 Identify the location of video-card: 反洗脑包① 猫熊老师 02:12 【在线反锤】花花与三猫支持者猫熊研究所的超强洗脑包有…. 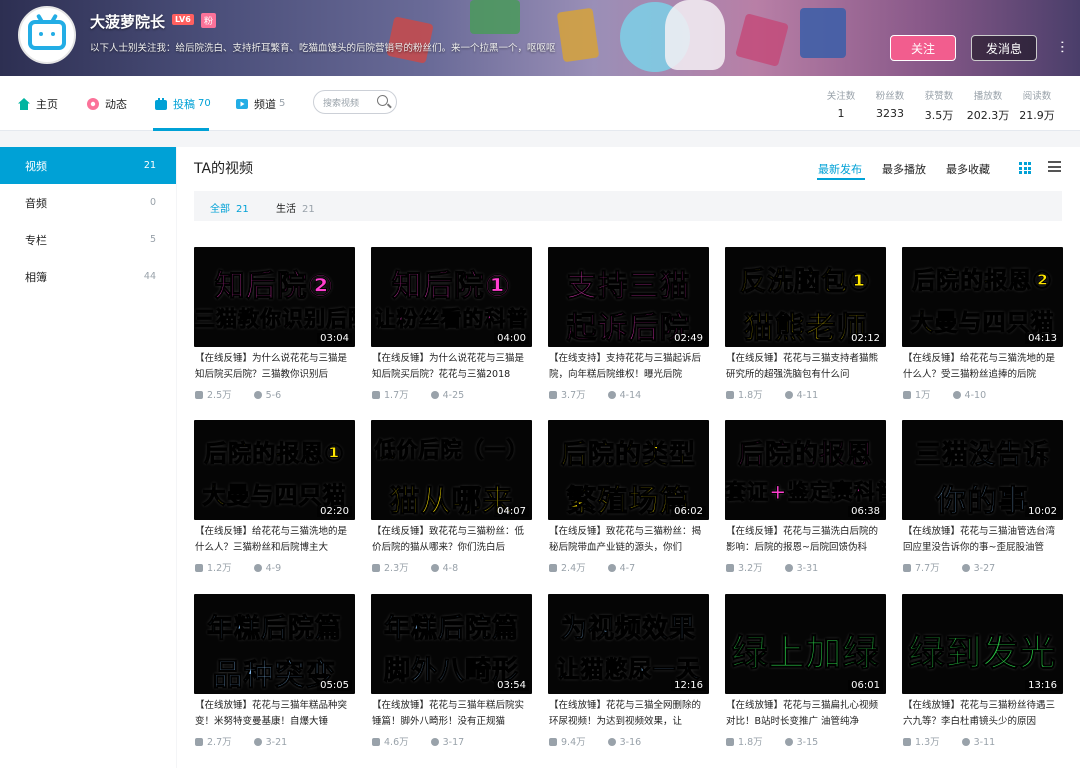
(805, 327).